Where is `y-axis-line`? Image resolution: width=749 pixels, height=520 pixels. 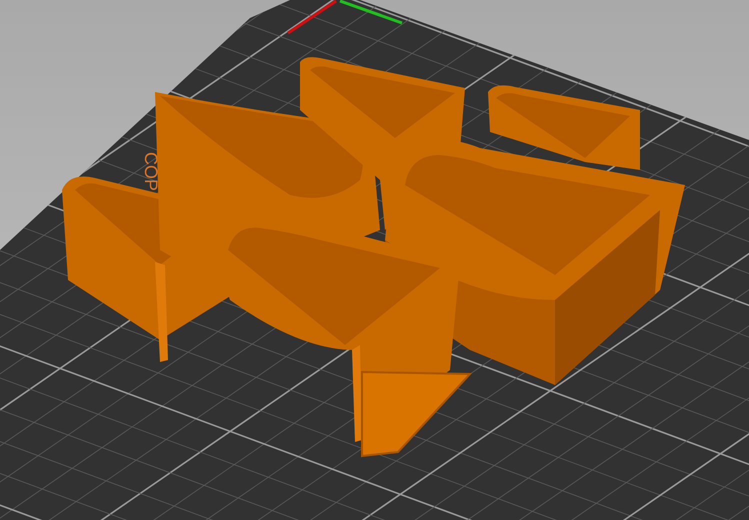
y-axis-line is located at coordinates (371, 12).